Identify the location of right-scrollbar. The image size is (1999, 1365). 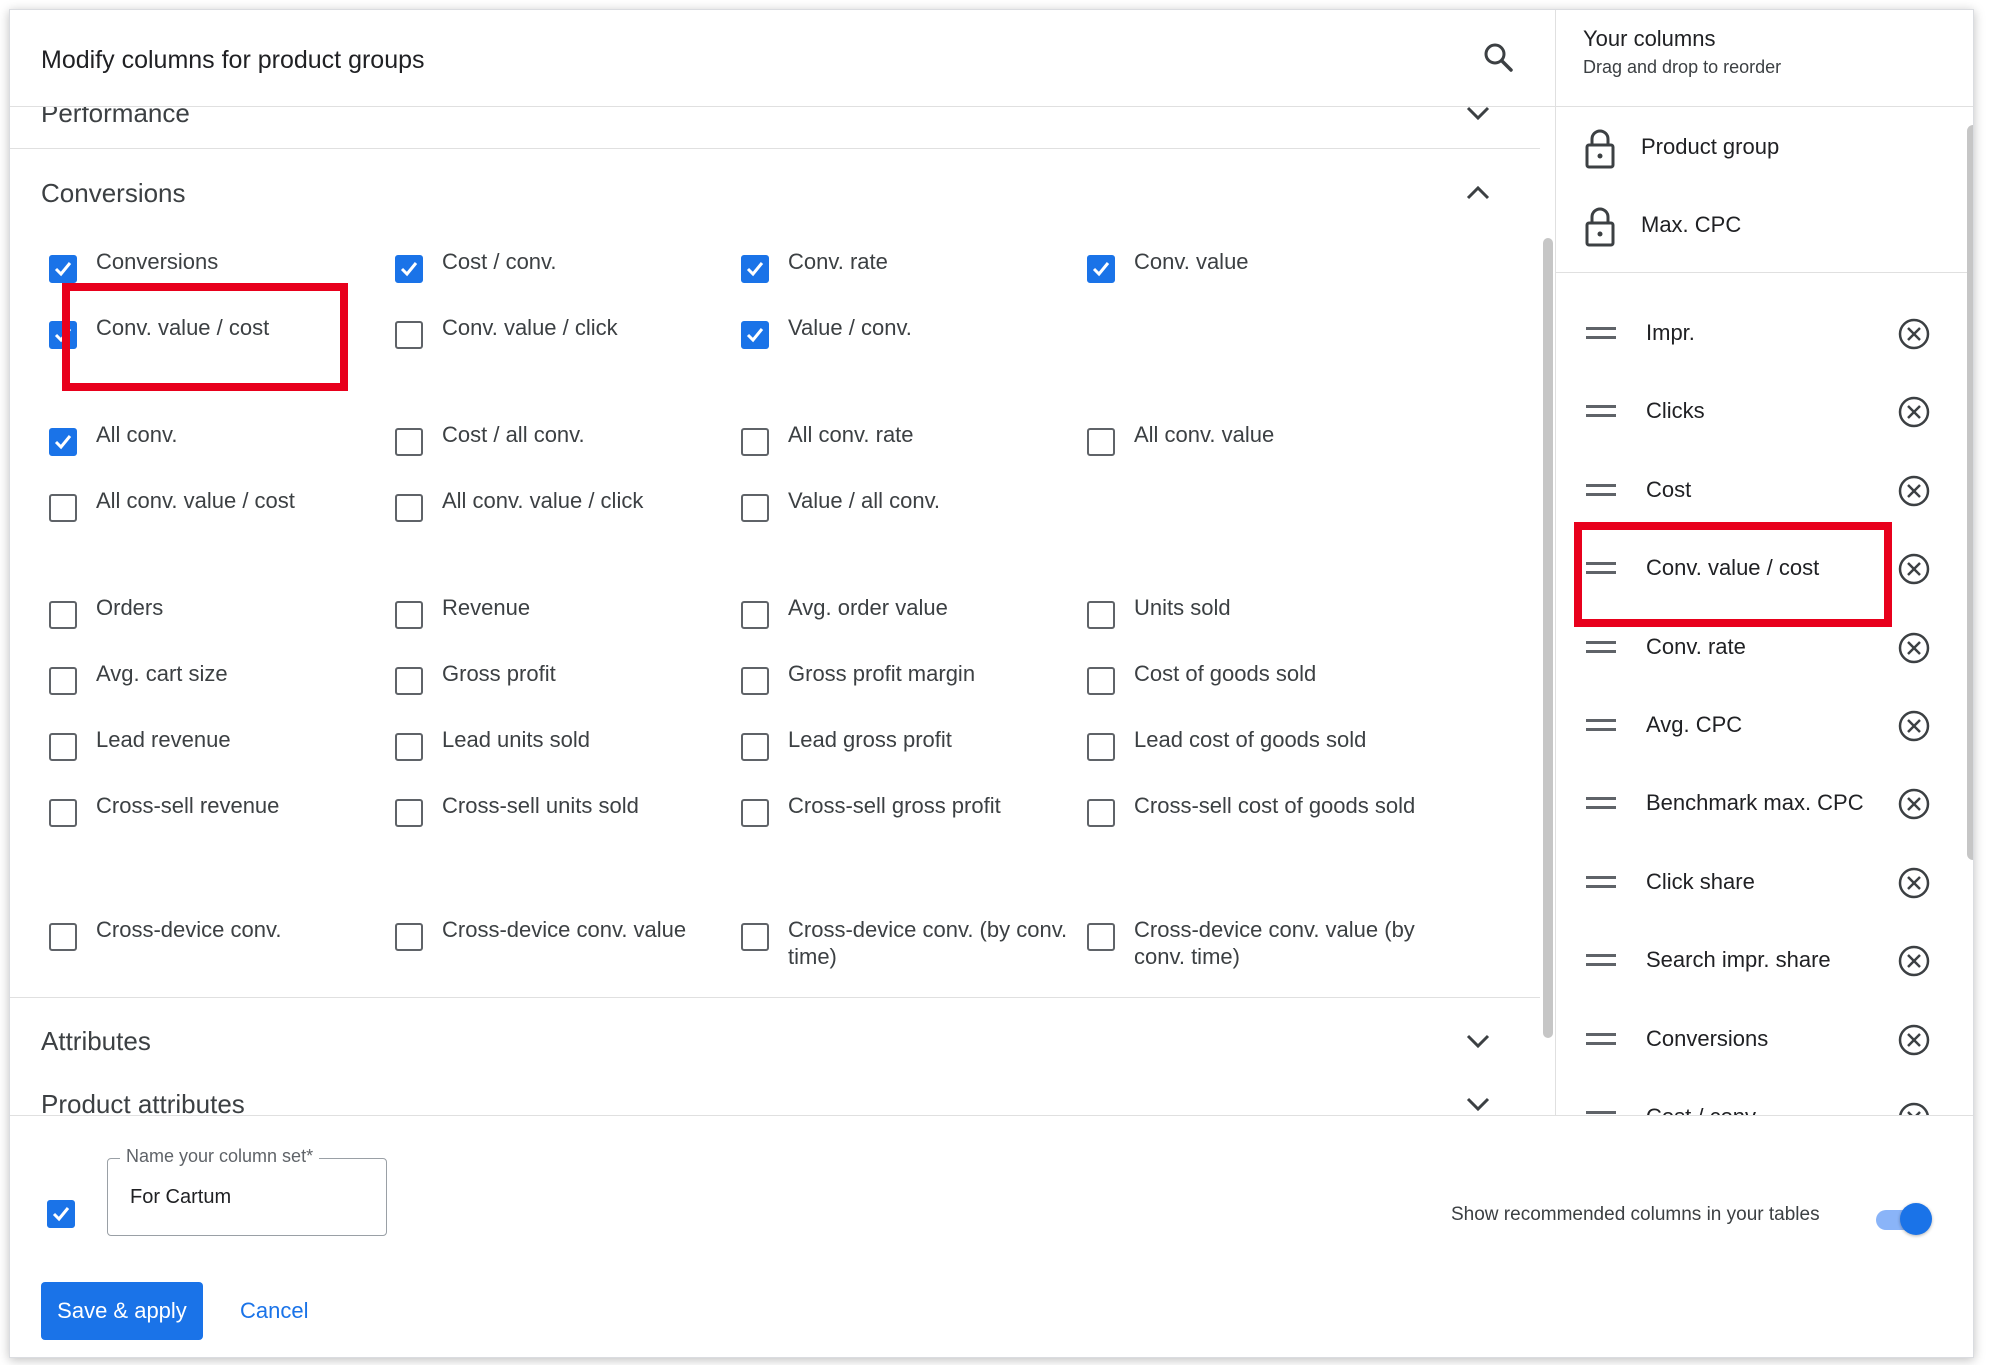
(1970, 492).